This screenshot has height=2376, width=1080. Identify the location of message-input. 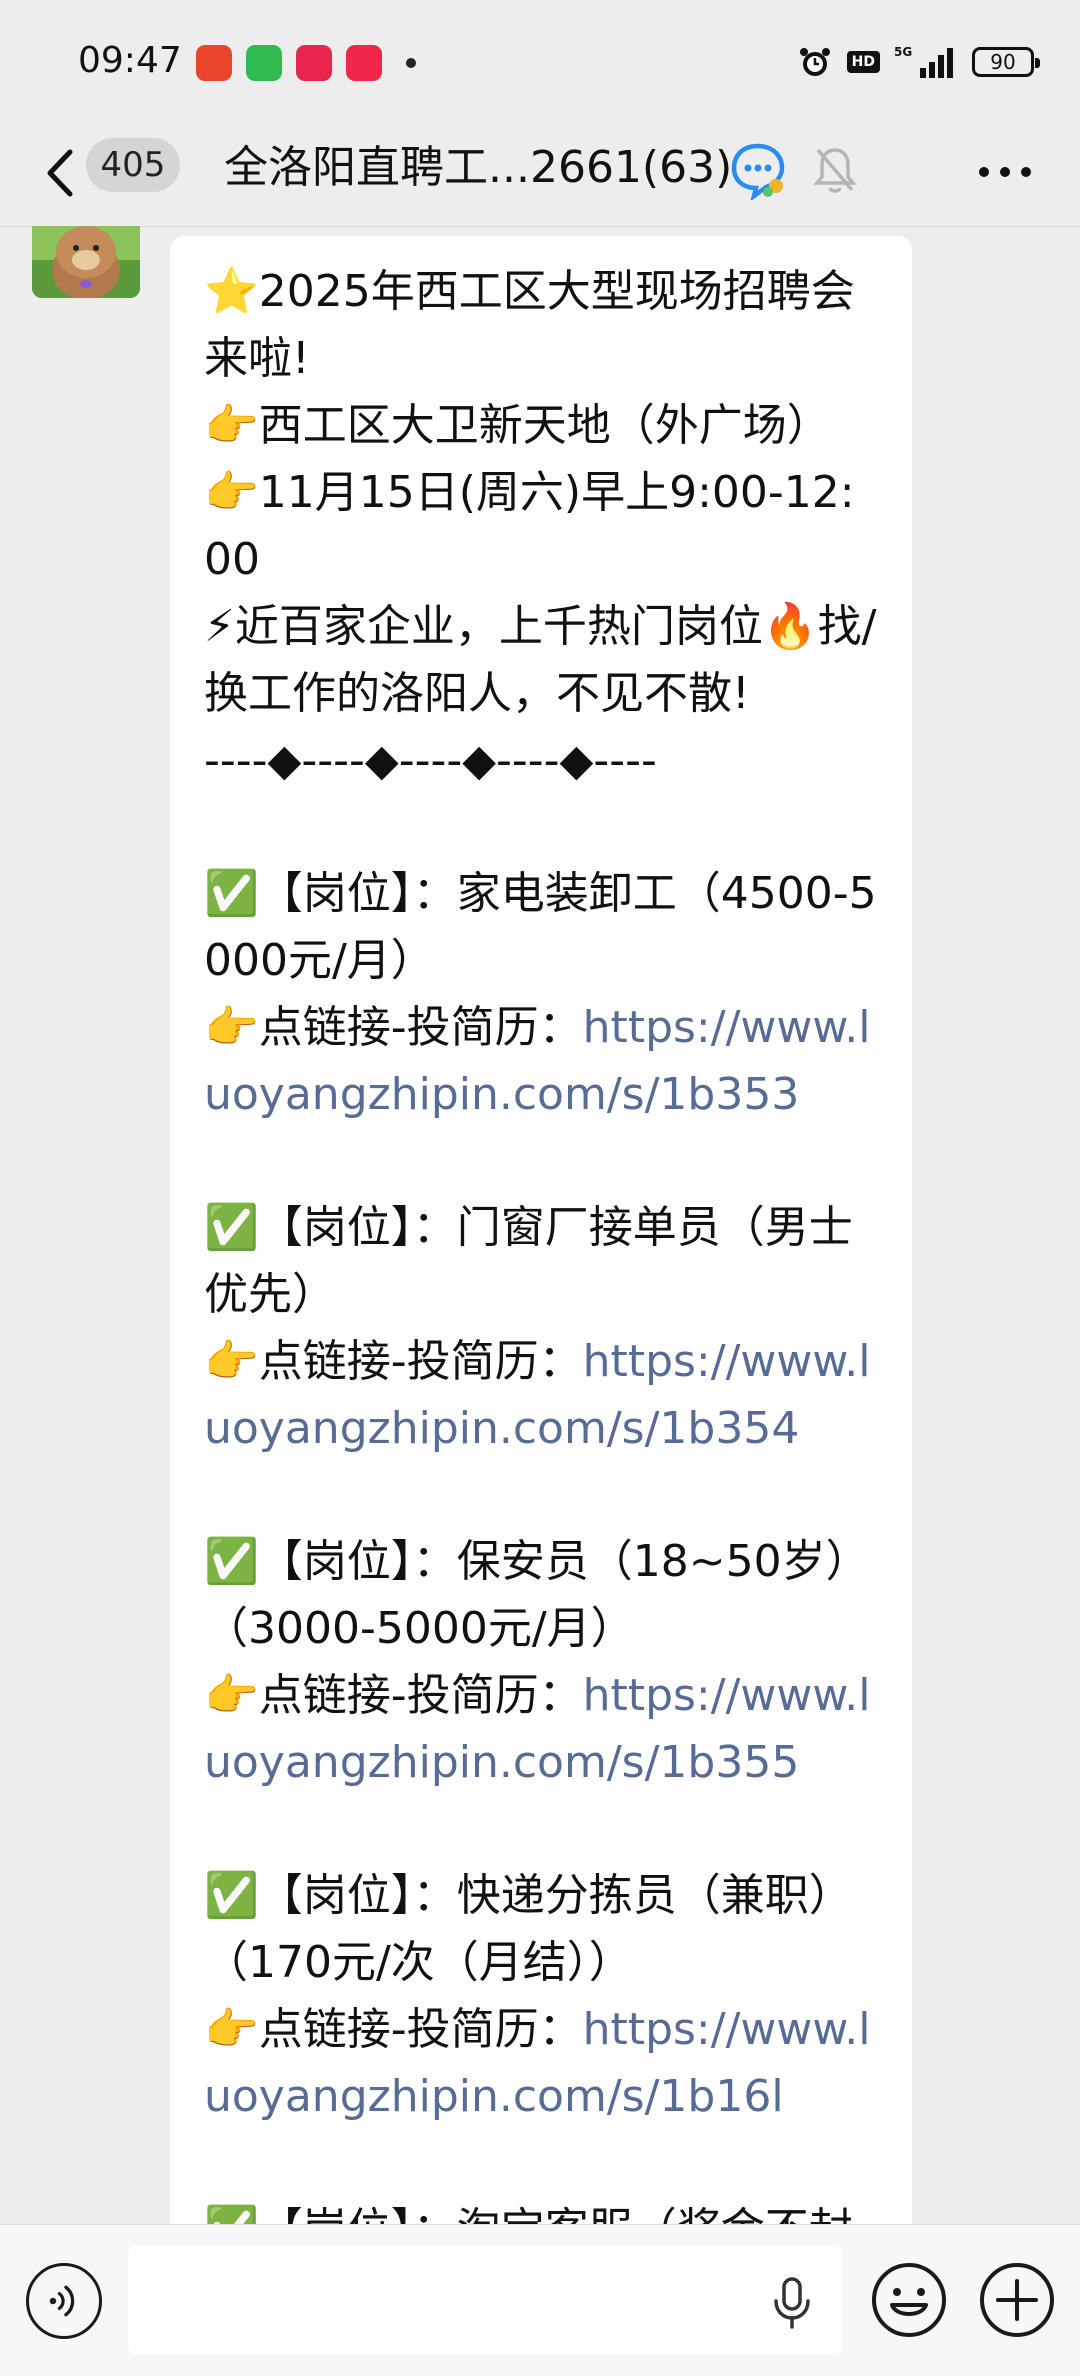
(485, 2300).